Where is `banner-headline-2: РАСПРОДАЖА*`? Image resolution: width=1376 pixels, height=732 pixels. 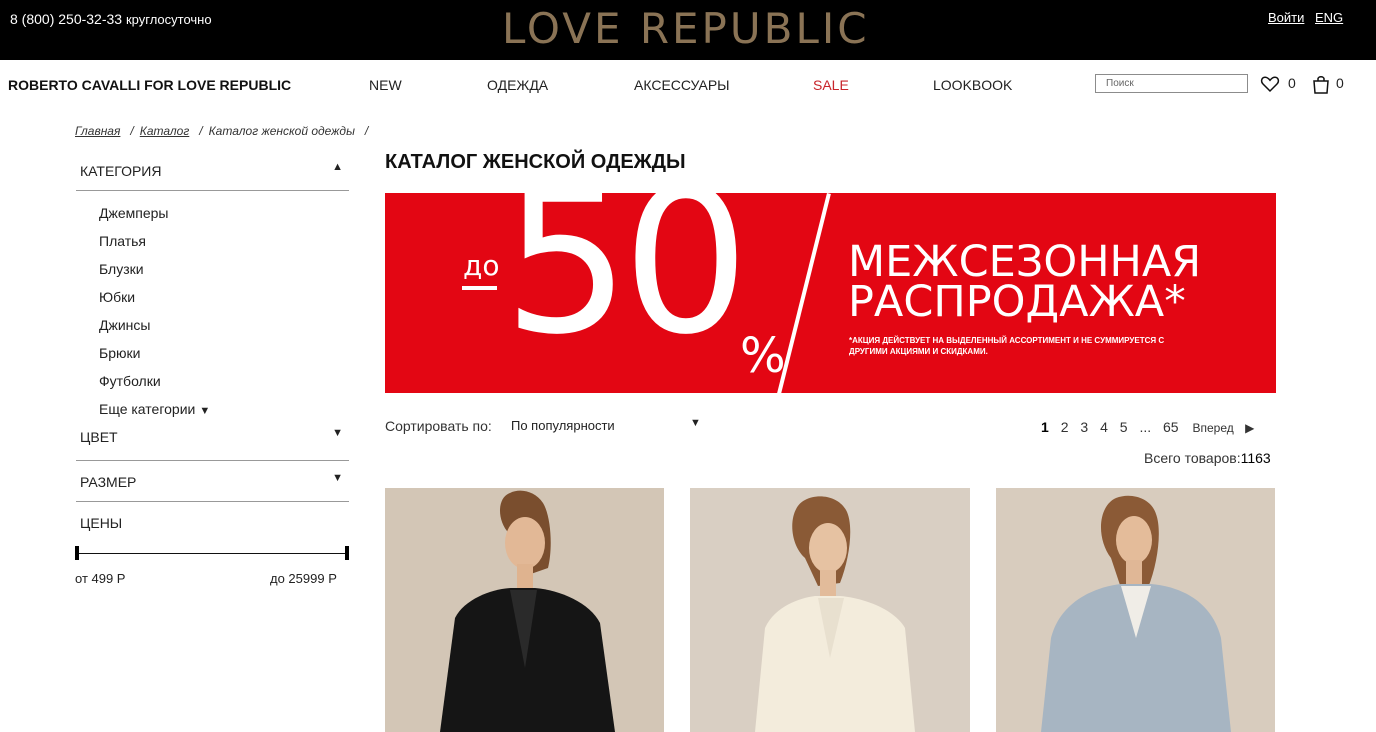
banner-headline-2: РАСПРОДАЖА* is located at coordinates (1017, 302).